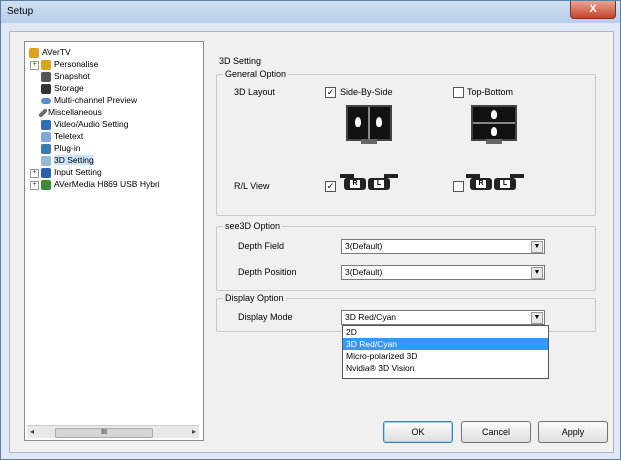 This screenshot has height=460, width=621. I want to click on depth-field-label: Depth Field, so click(261, 246).